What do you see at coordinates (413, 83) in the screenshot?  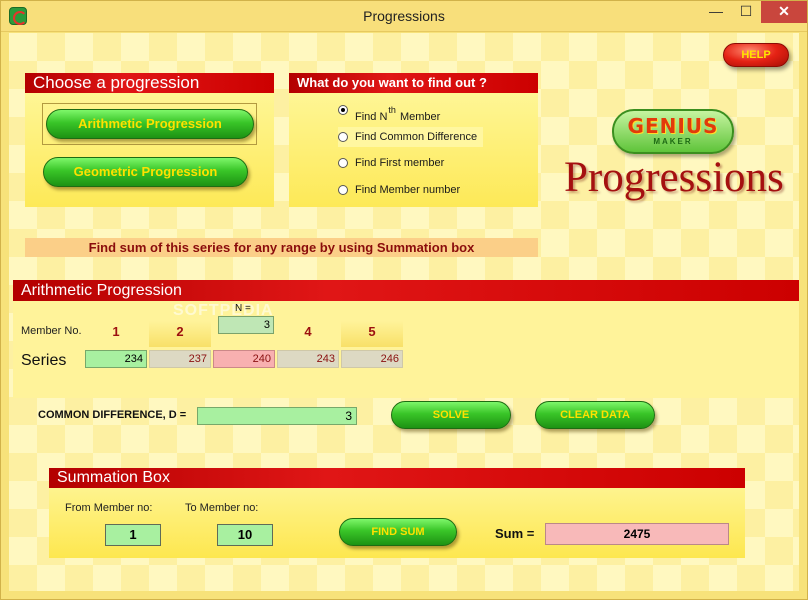 I see `find-out-header: What do you want to find out ?` at bounding box center [413, 83].